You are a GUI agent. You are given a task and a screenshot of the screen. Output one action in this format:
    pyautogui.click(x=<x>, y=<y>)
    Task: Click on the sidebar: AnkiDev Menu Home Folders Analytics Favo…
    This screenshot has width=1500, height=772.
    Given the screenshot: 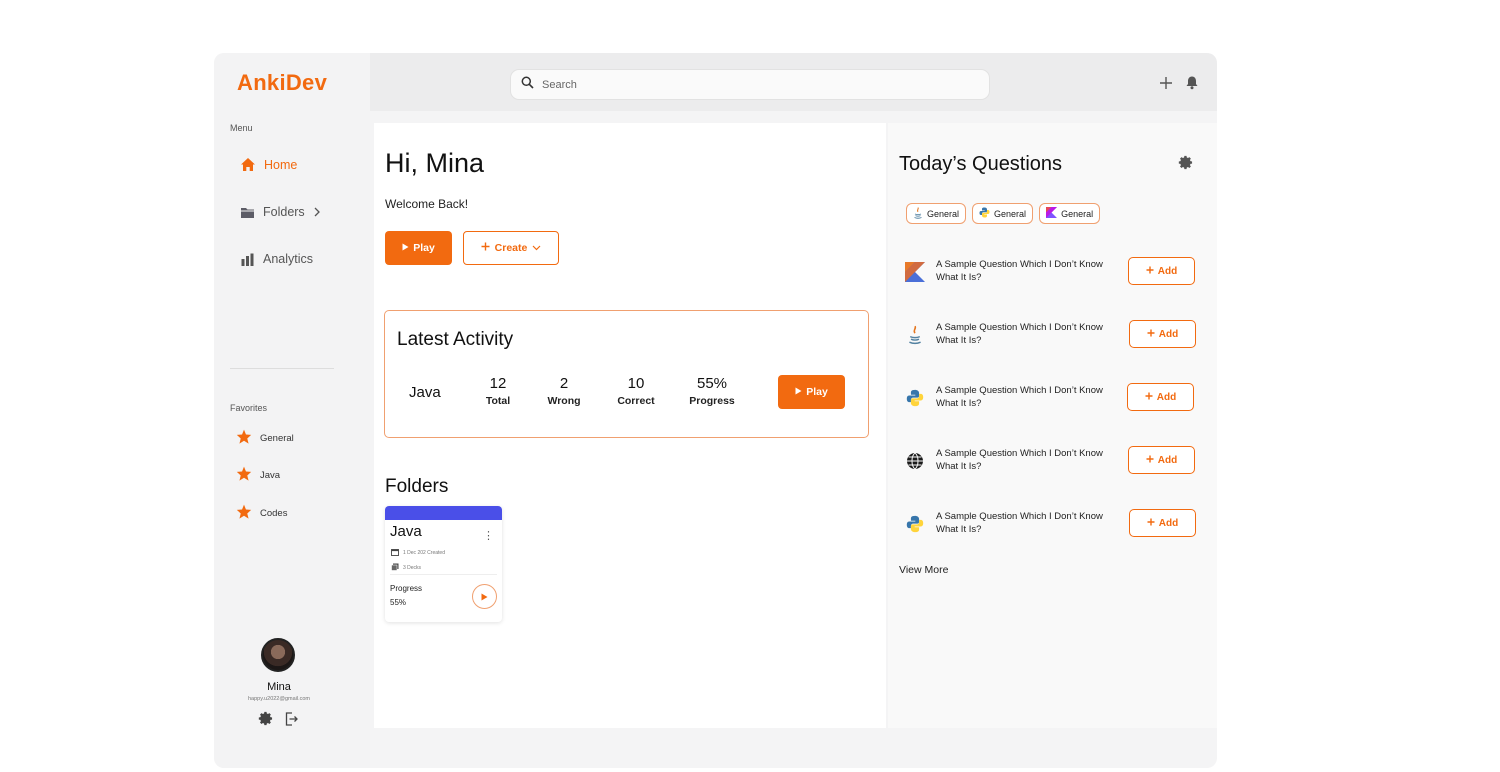 What is the action you would take?
    pyautogui.click(x=292, y=410)
    